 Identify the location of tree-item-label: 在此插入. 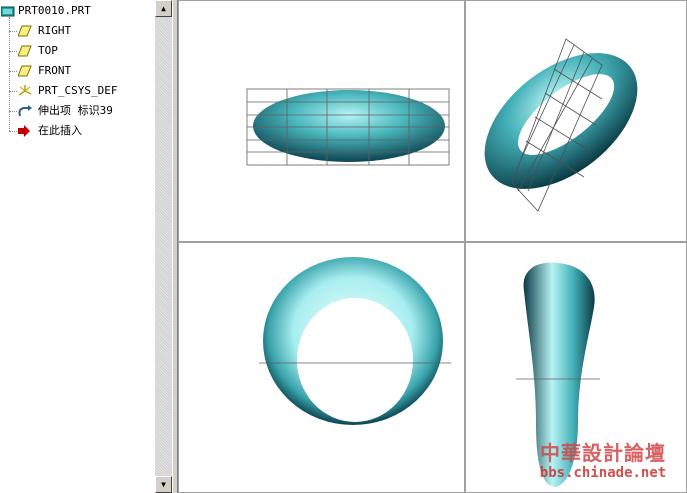
(60, 130).